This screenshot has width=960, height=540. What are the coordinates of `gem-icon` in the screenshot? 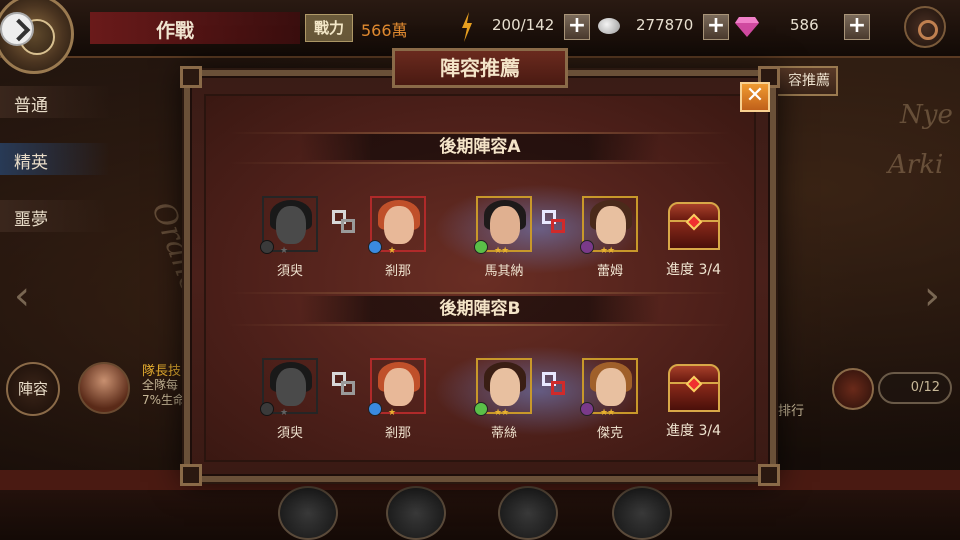 It's located at (747, 27).